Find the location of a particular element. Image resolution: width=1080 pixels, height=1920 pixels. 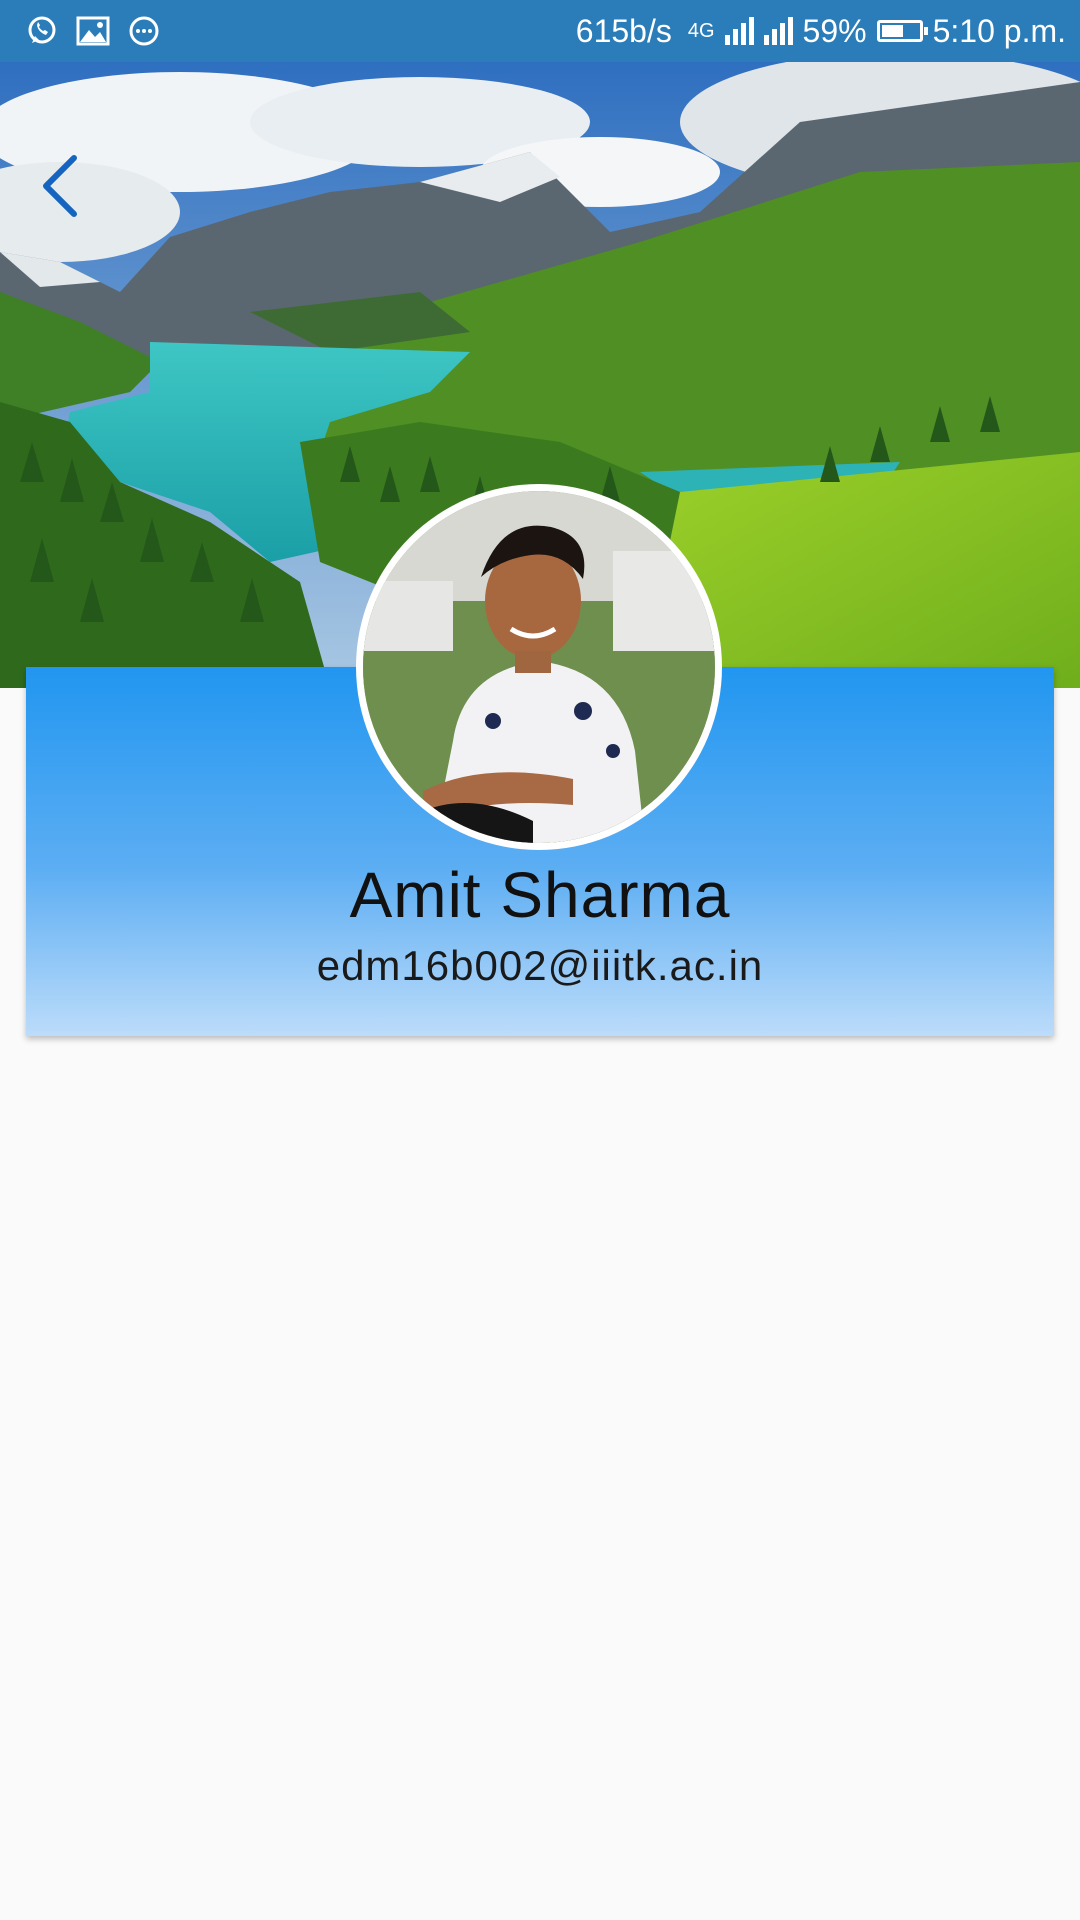

back-button is located at coordinates (65, 189).